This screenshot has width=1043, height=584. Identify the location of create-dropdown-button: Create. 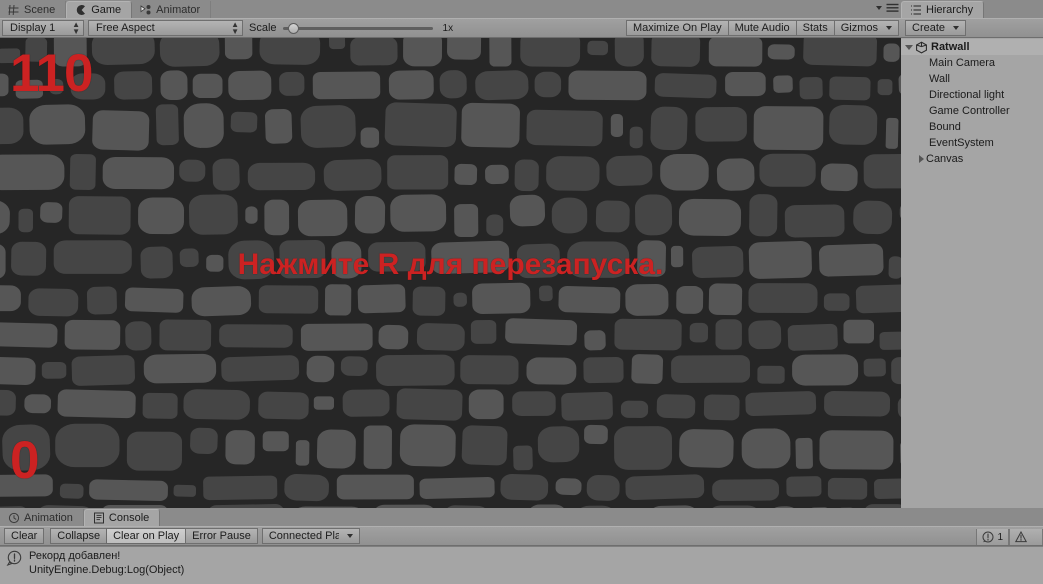
(936, 28).